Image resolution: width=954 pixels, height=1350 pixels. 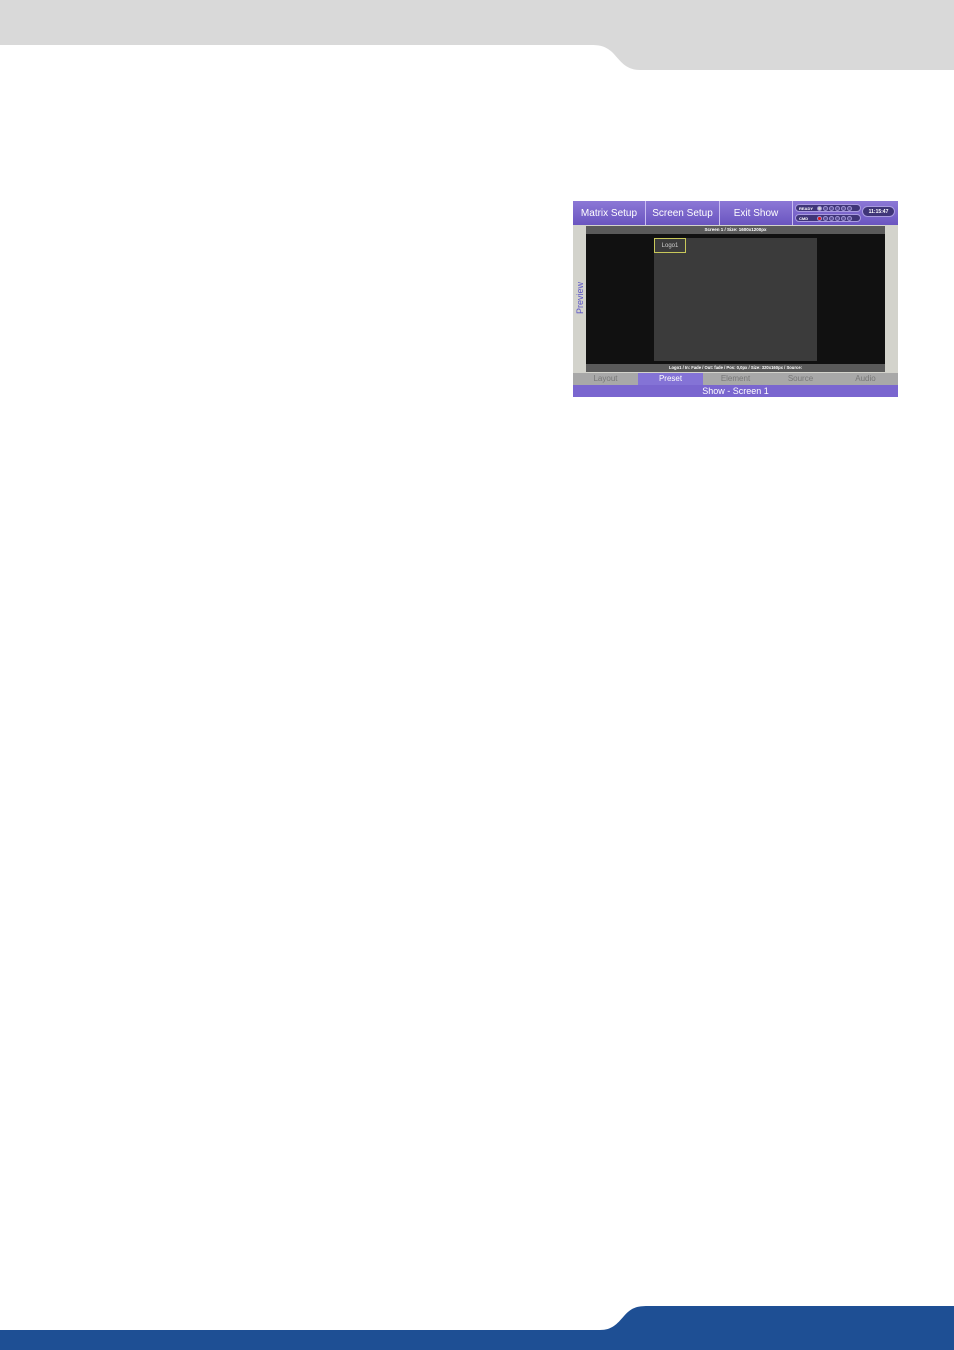 I want to click on page-footer-band, so click(x=477, y=1328).